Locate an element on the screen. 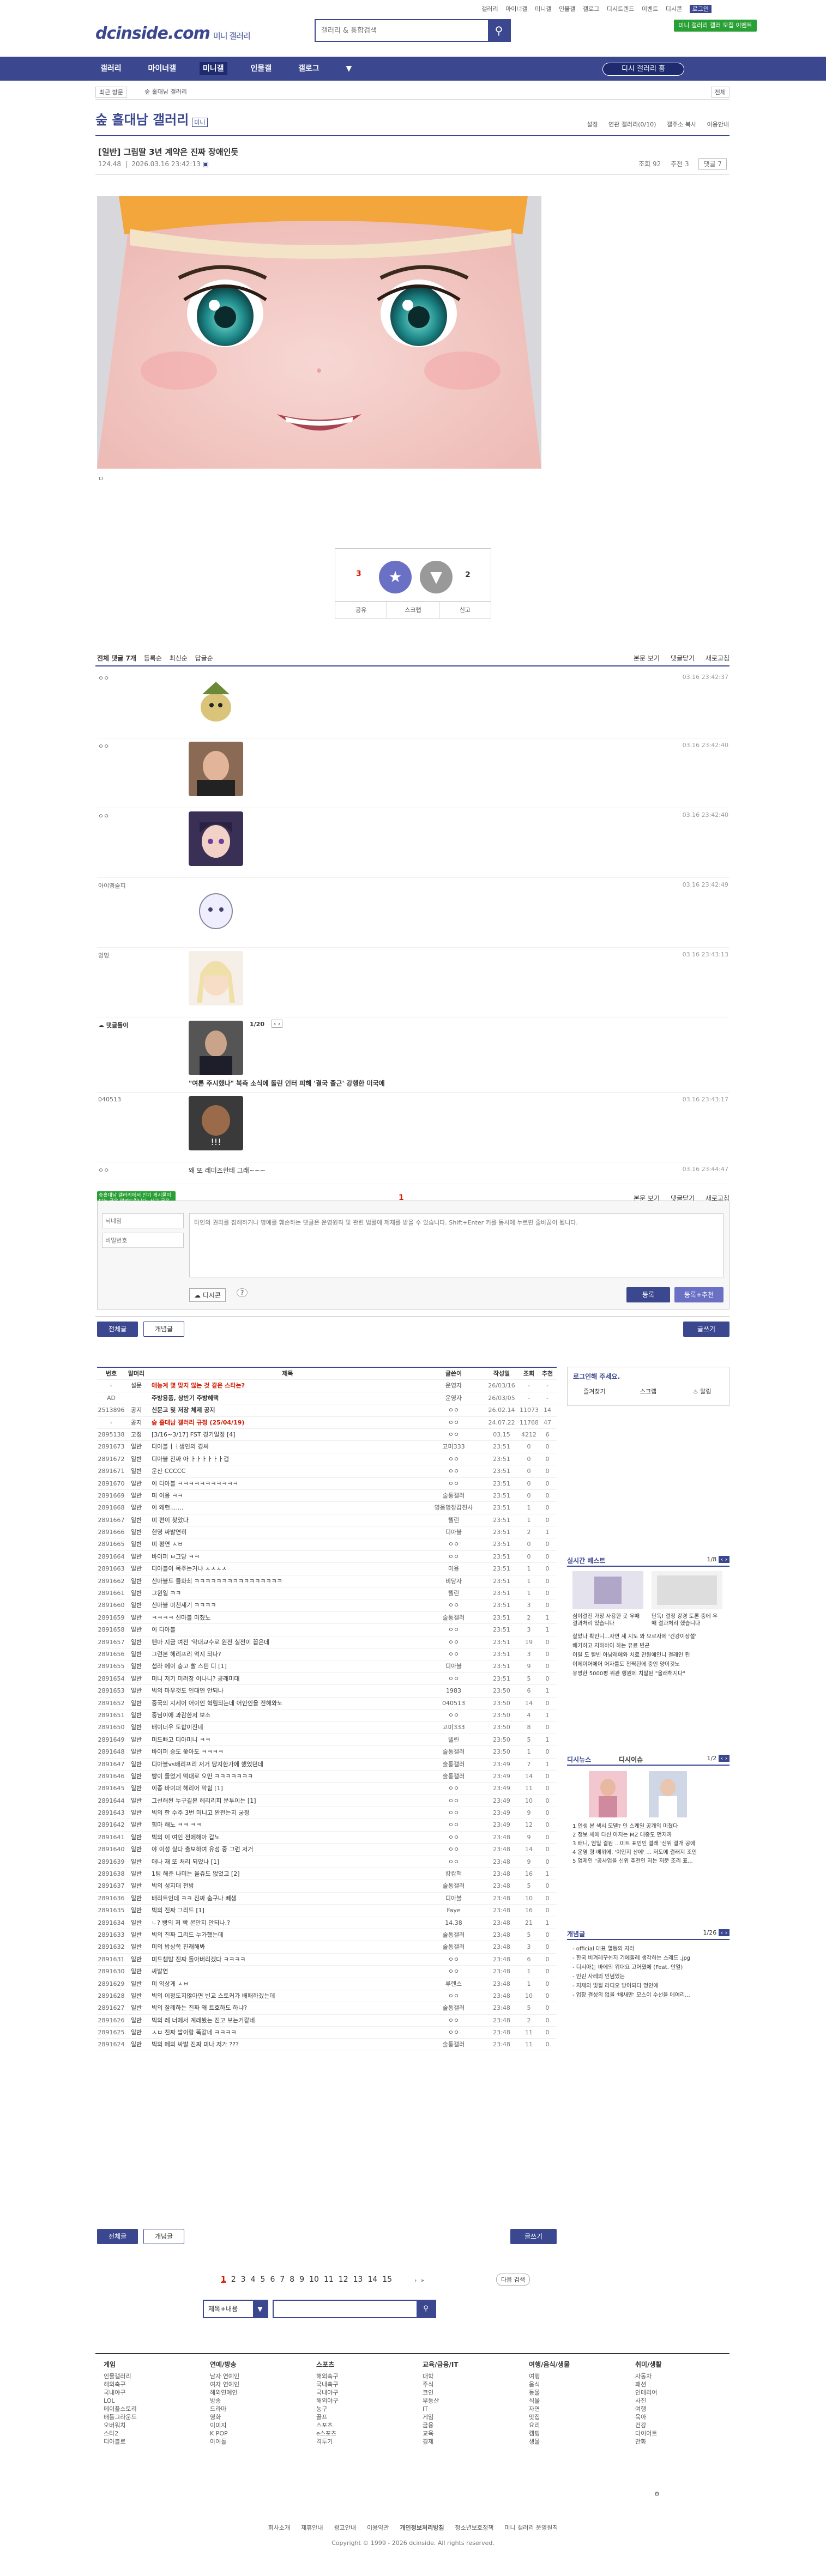 The width and height of the screenshot is (826, 2576). footer-link: 부동산 is located at coordinates (441, 2401).